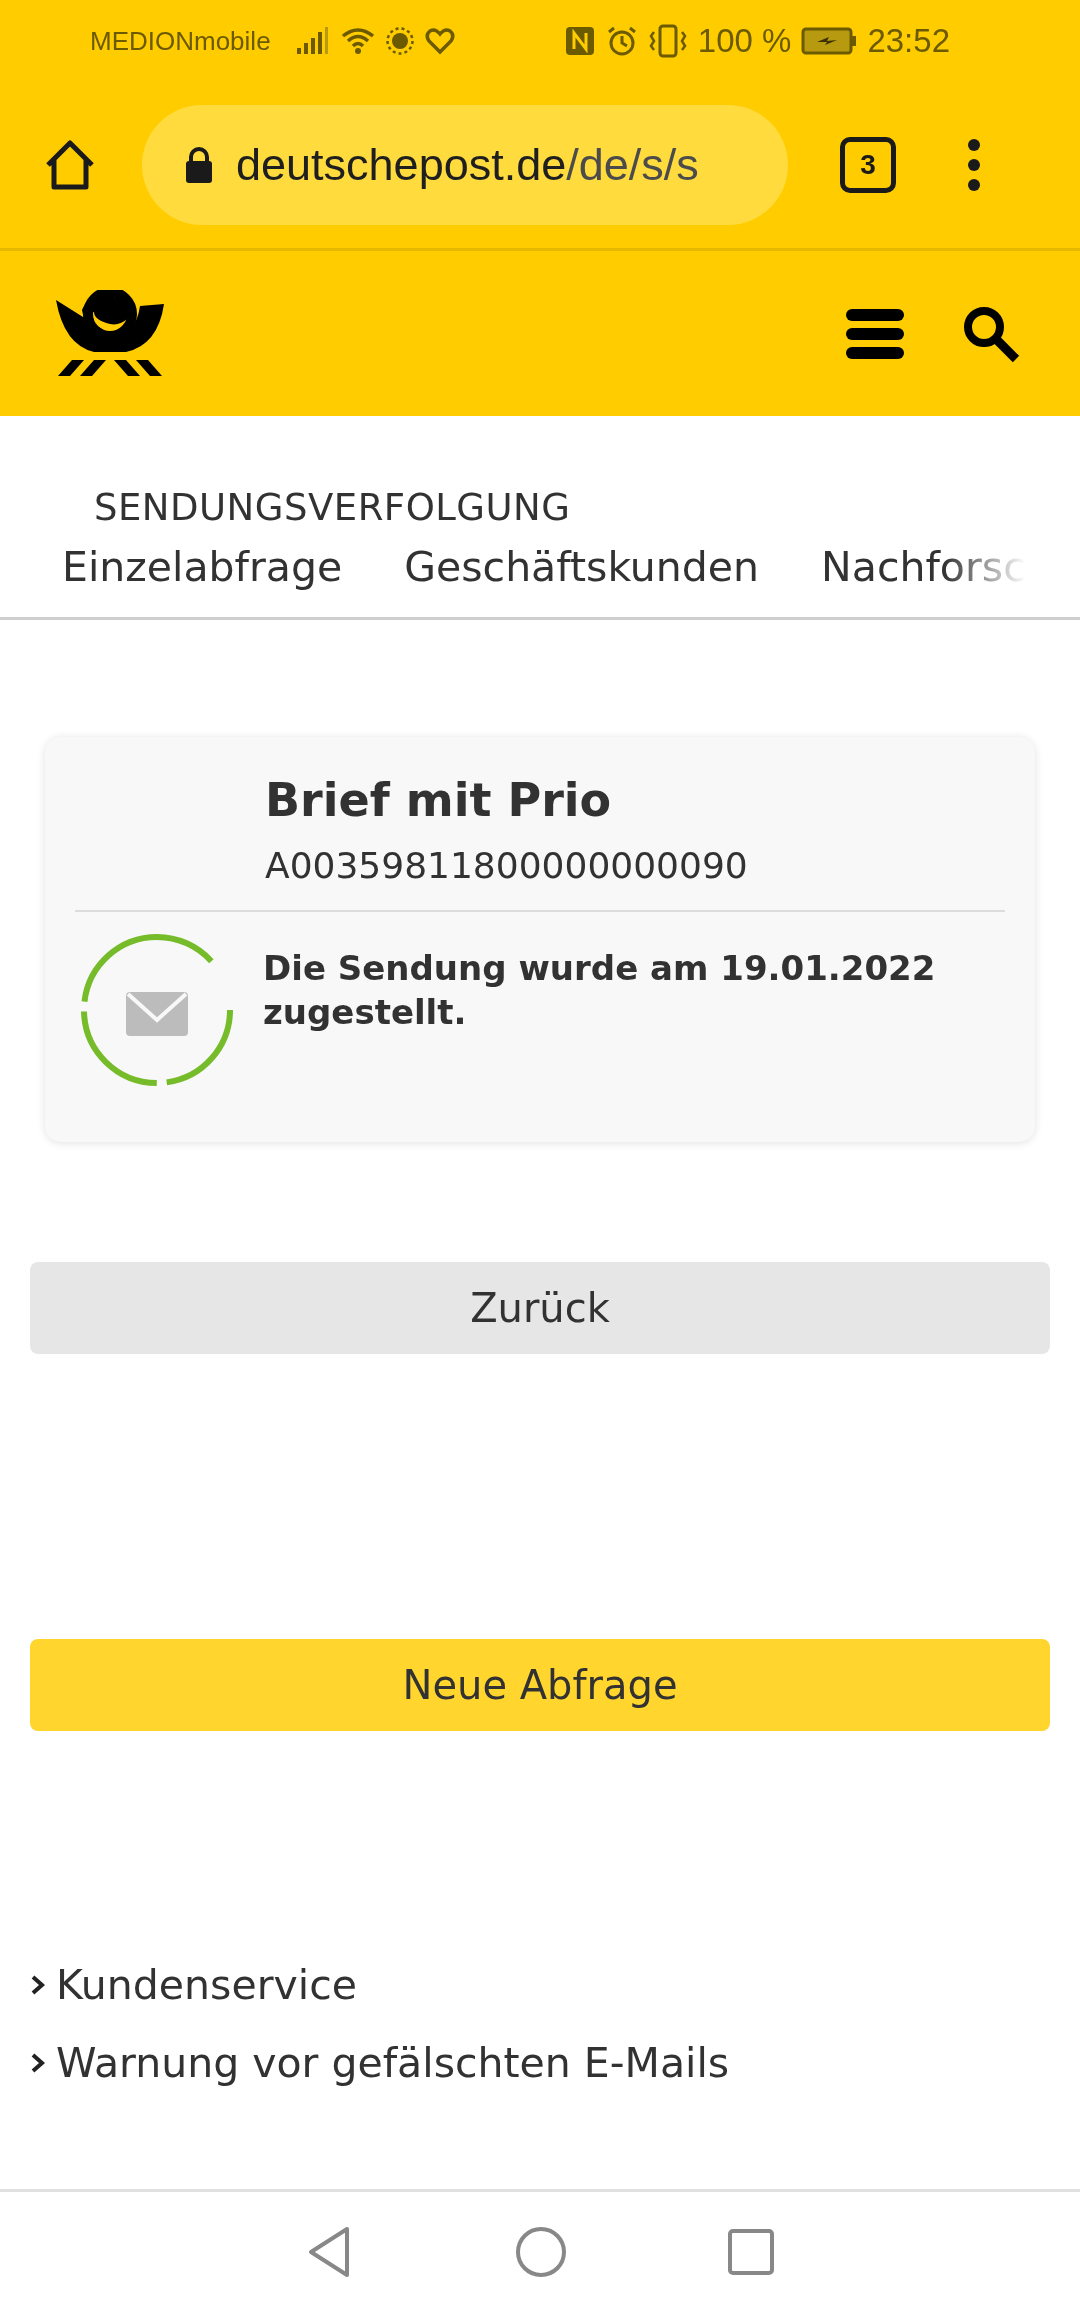 The width and height of the screenshot is (1080, 2312). I want to click on wifi-icon, so click(357, 41).